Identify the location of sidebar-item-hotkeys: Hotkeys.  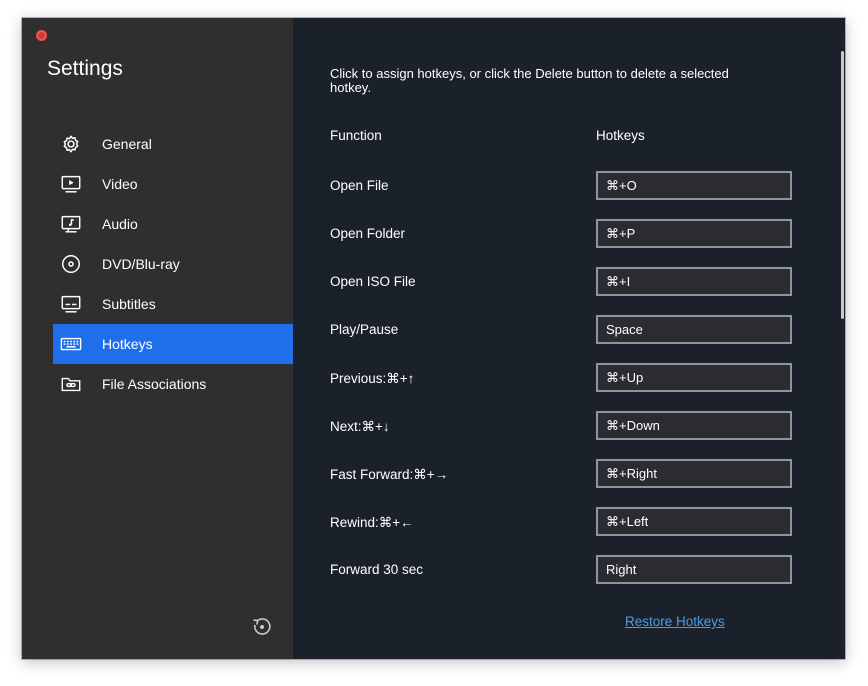
(173, 344).